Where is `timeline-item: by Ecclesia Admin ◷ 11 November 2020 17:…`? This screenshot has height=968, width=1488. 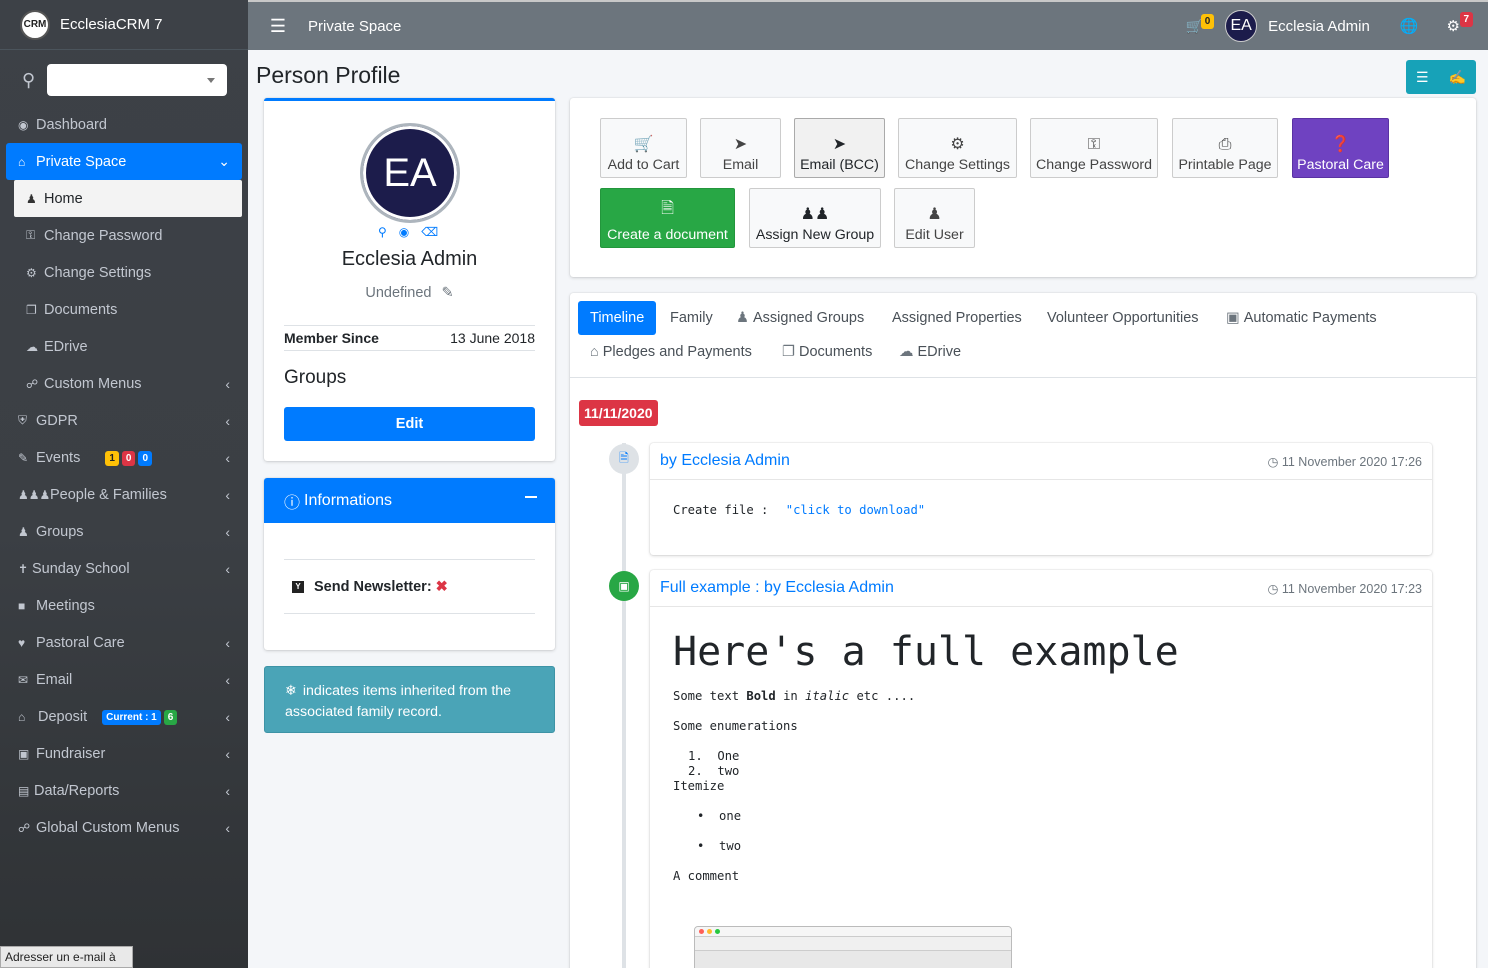 timeline-item: by Ecclesia Admin ◷ 11 November 2020 17:… is located at coordinates (1041, 499).